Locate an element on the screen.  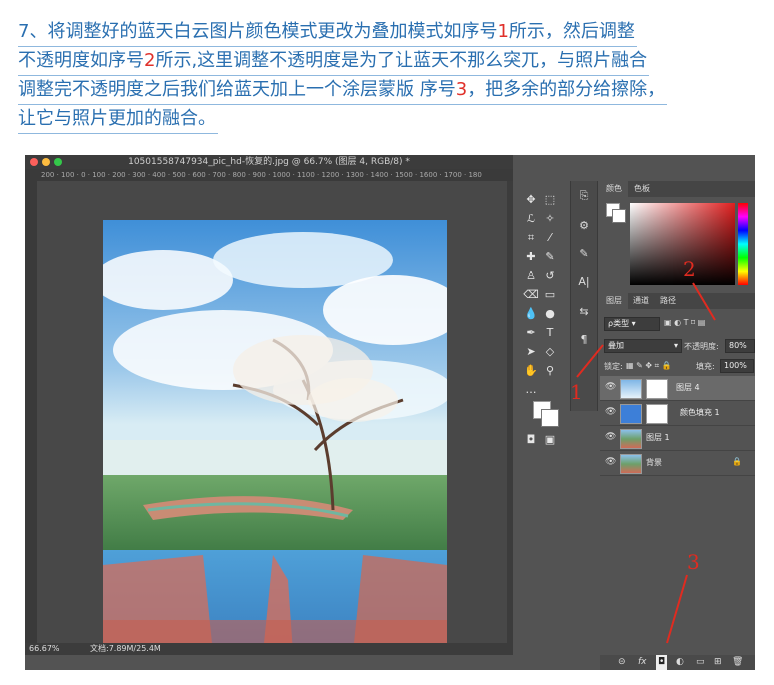
caption-line-1: 7、将调整好的蓝天白云图片颜色模式更改为叠加模式如序号1所示，然后调整 is located at coordinates (327, 32).